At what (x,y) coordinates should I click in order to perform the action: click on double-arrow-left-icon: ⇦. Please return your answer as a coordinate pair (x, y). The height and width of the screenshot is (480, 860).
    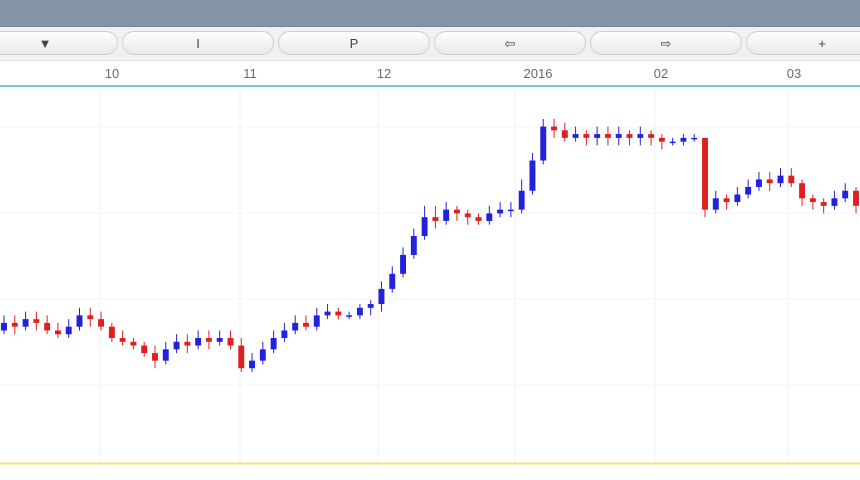
    Looking at the image, I should click on (510, 43).